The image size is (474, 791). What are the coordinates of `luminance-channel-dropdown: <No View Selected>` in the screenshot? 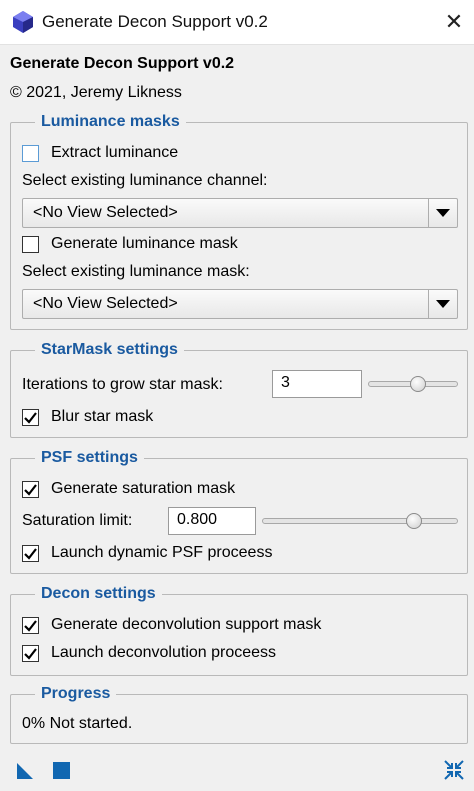 It's located at (240, 213).